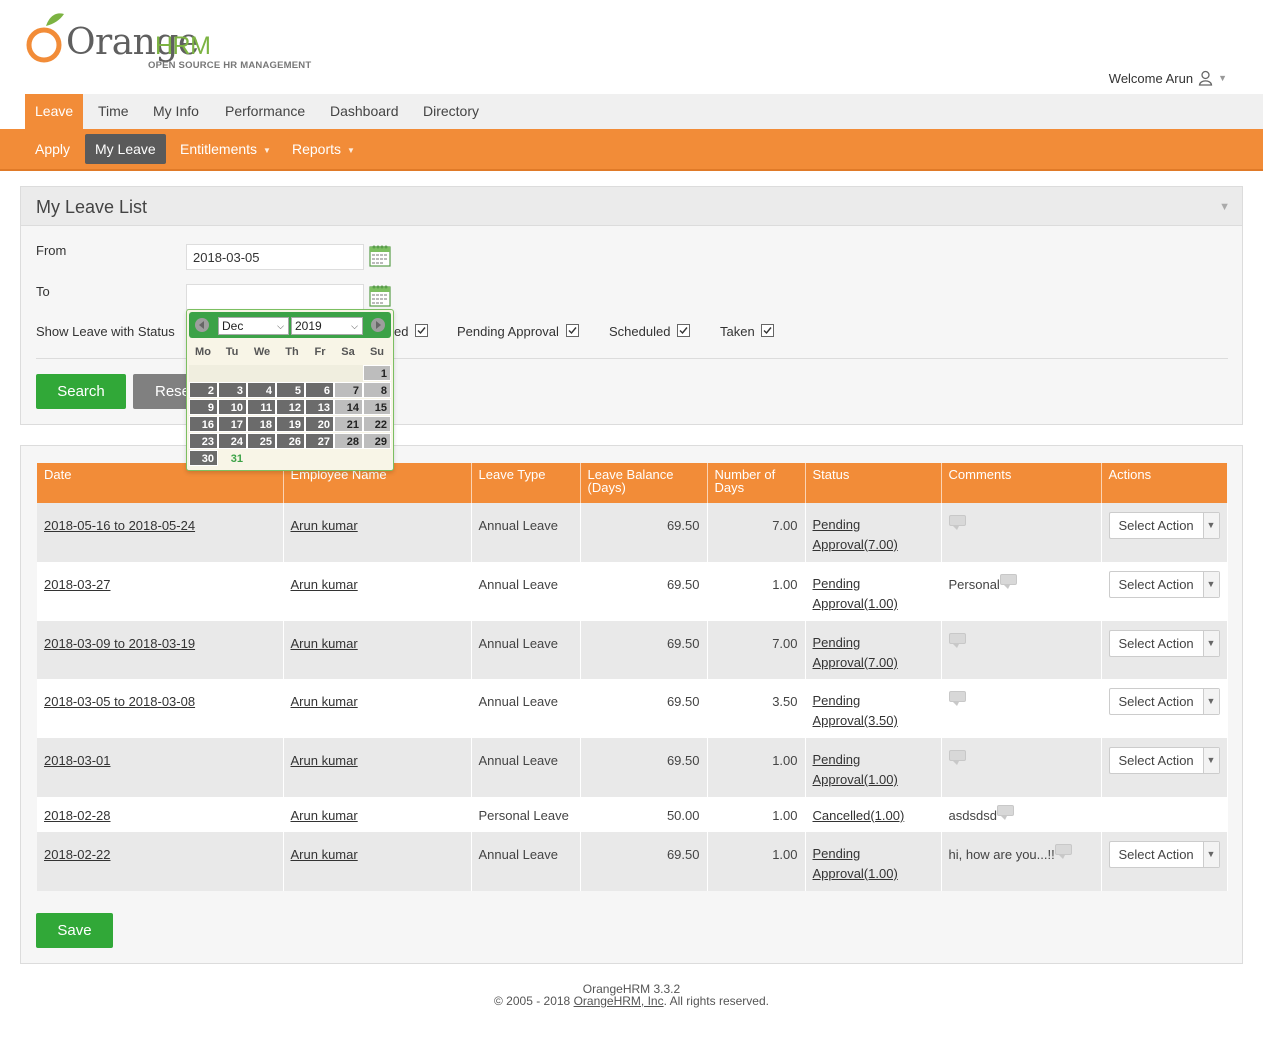 This screenshot has width=1263, height=1038. Describe the element at coordinates (619, 1001) in the screenshot. I see `company-link: OrangeHRM, Inc` at that location.